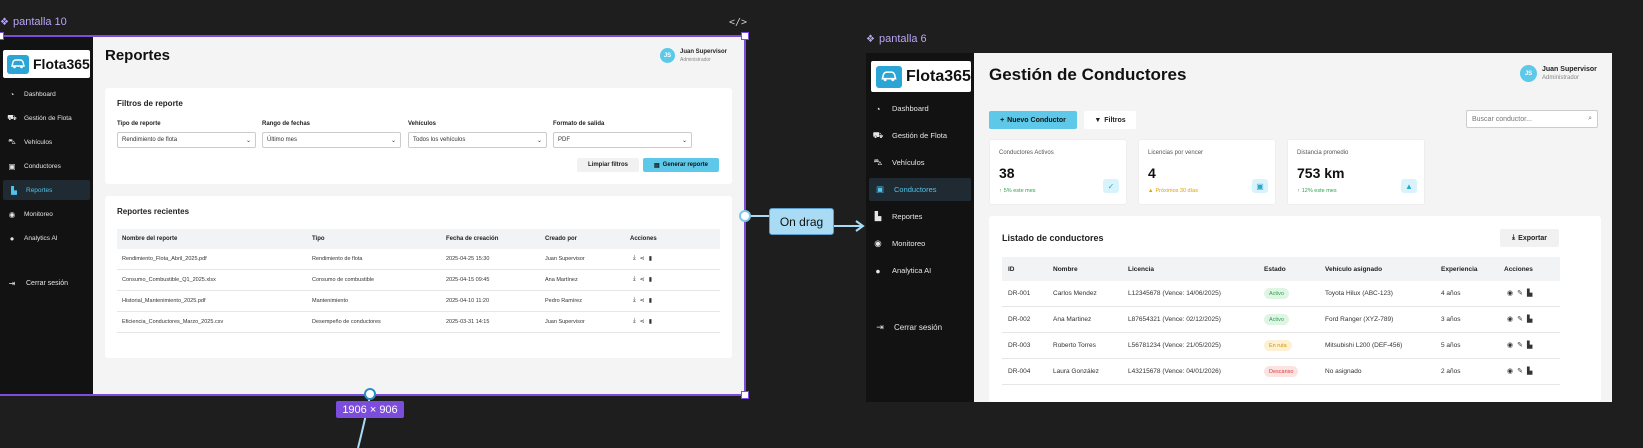 The height and width of the screenshot is (448, 1643). Describe the element at coordinates (1451, 345) in the screenshot. I see `table-cell: 5 años` at that location.